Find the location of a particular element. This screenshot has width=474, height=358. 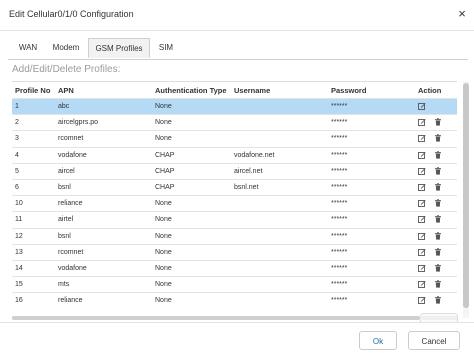

cell-apn: airtel is located at coordinates (66, 220).